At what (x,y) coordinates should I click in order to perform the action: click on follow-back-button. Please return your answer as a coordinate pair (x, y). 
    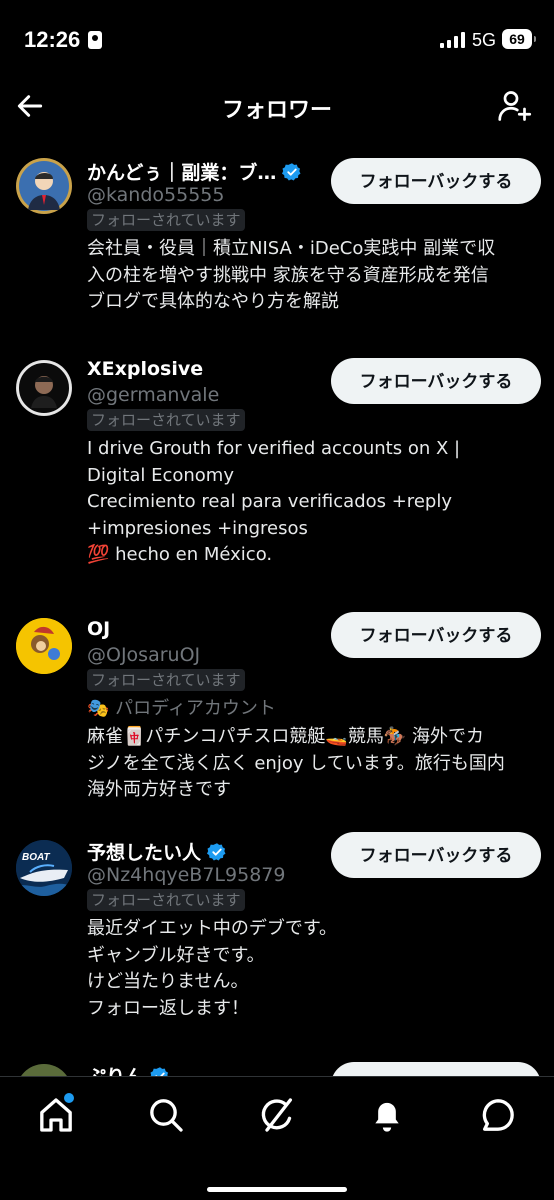
    Looking at the image, I should click on (436, 1069).